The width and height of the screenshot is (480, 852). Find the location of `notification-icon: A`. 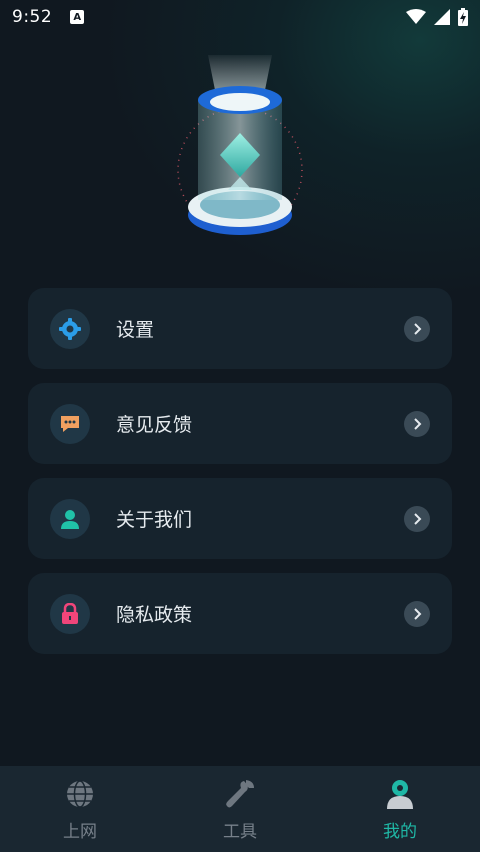

notification-icon: A is located at coordinates (77, 17).